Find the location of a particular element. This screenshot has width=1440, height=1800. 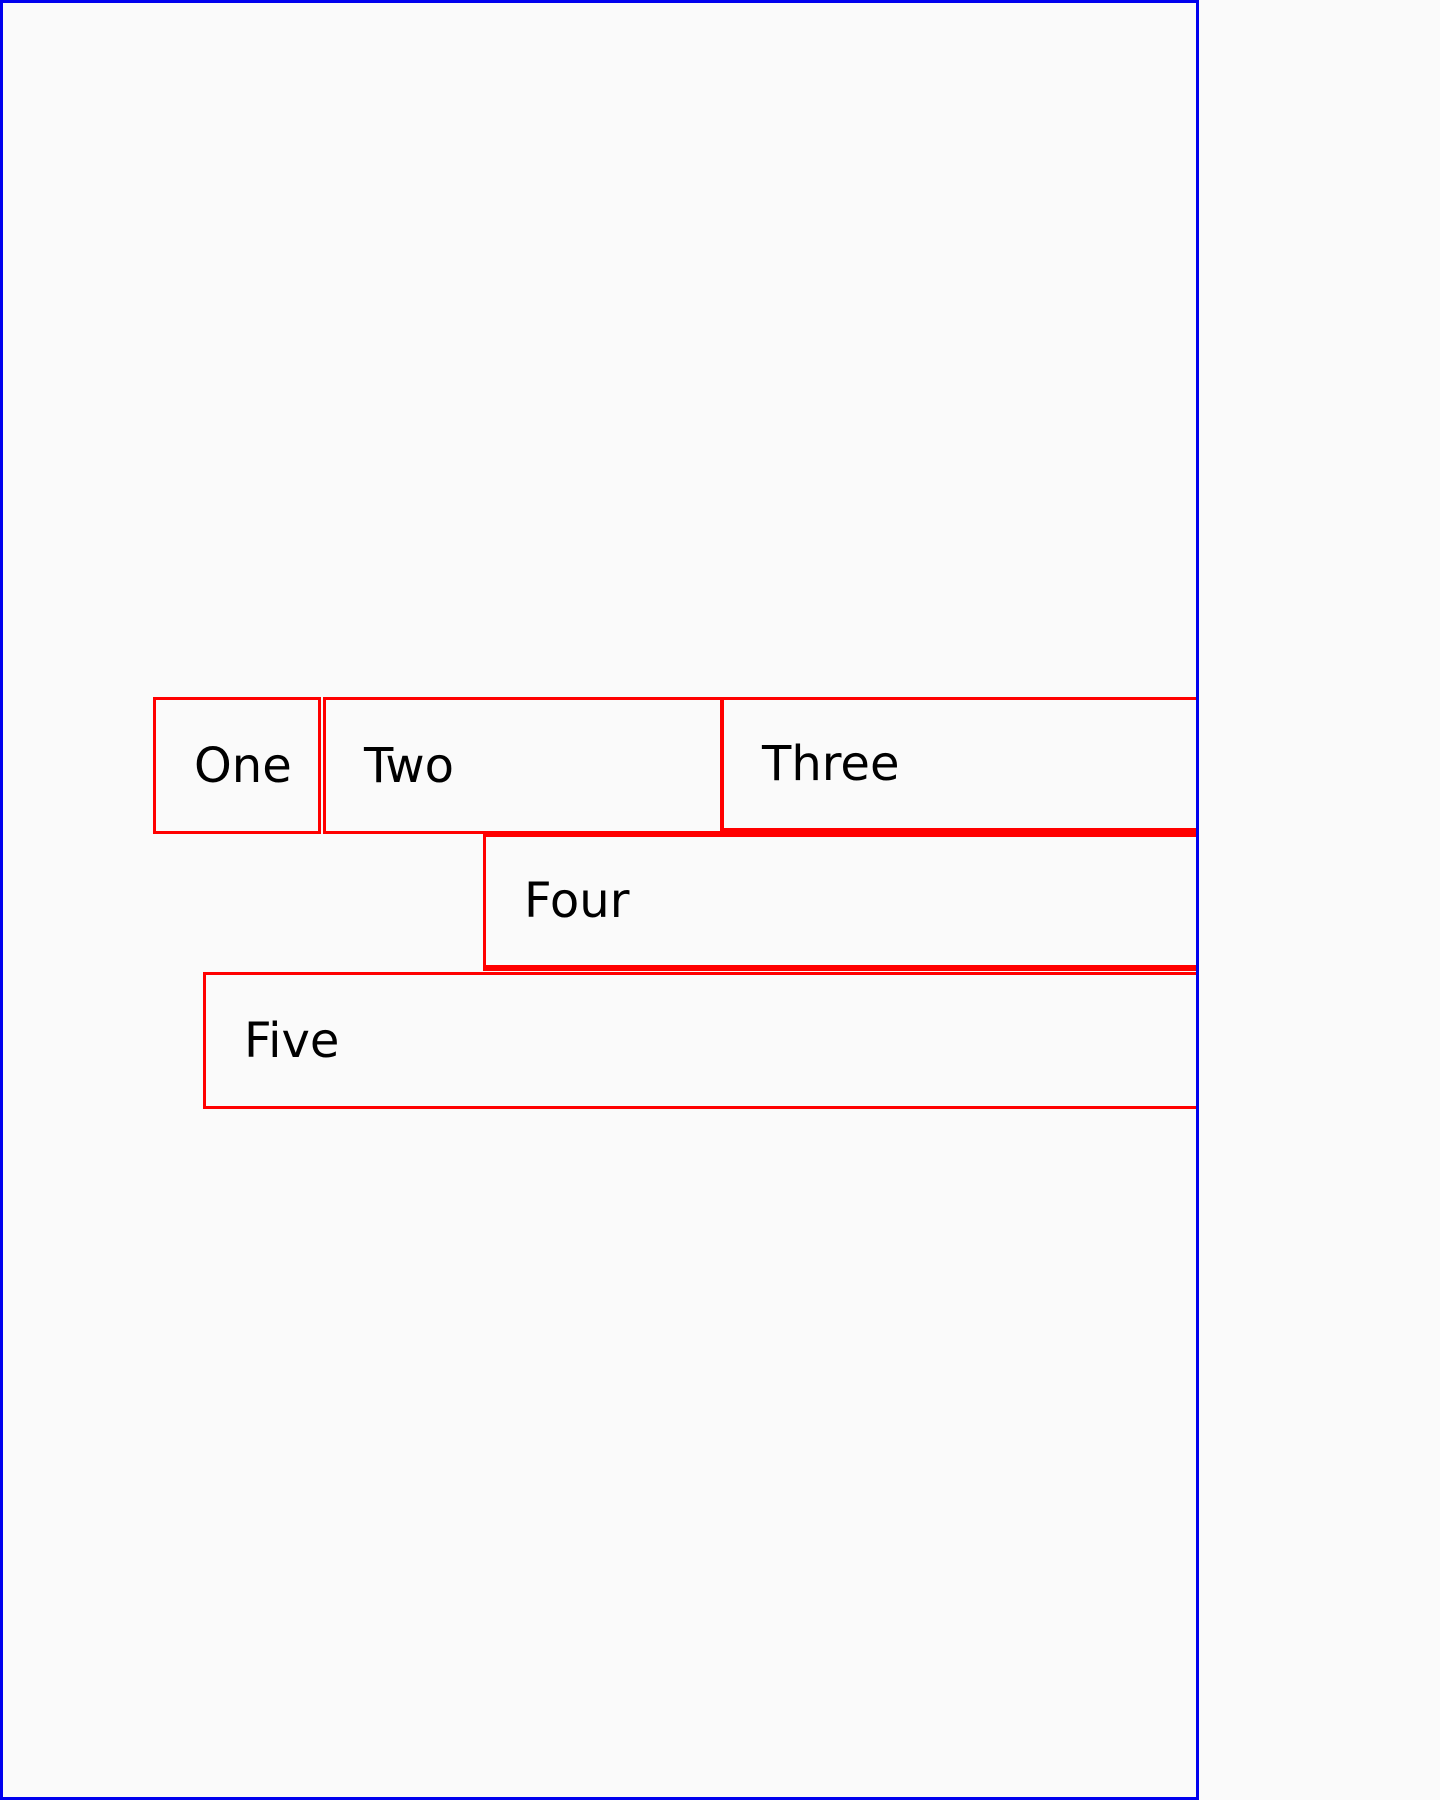

box-four: Four is located at coordinates (839, 902).